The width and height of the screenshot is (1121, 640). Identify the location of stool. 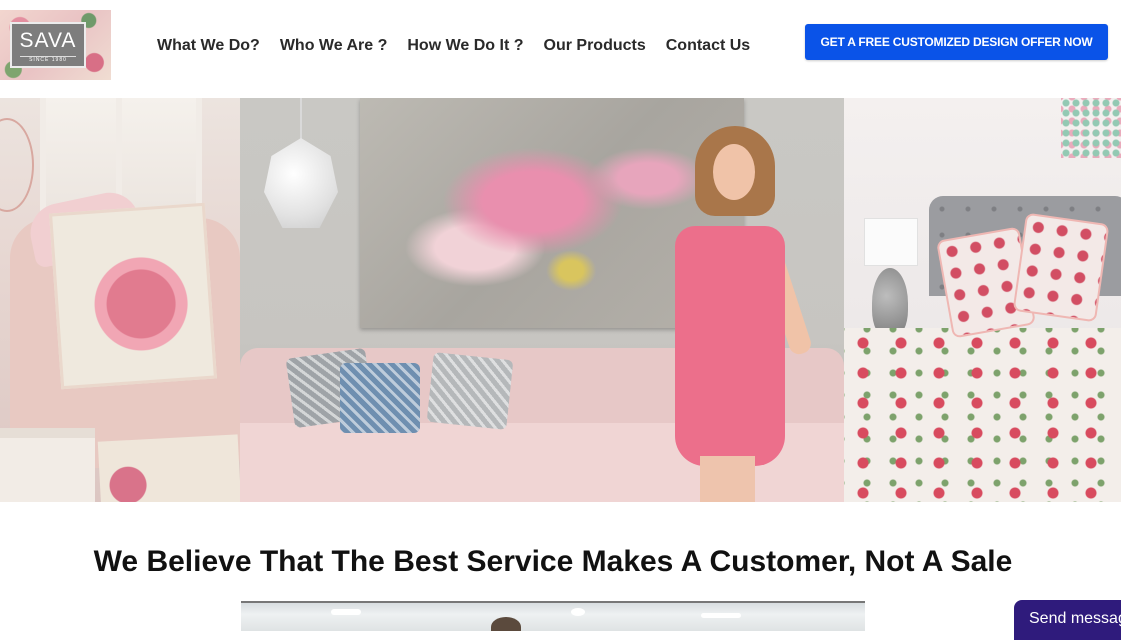
(47, 465).